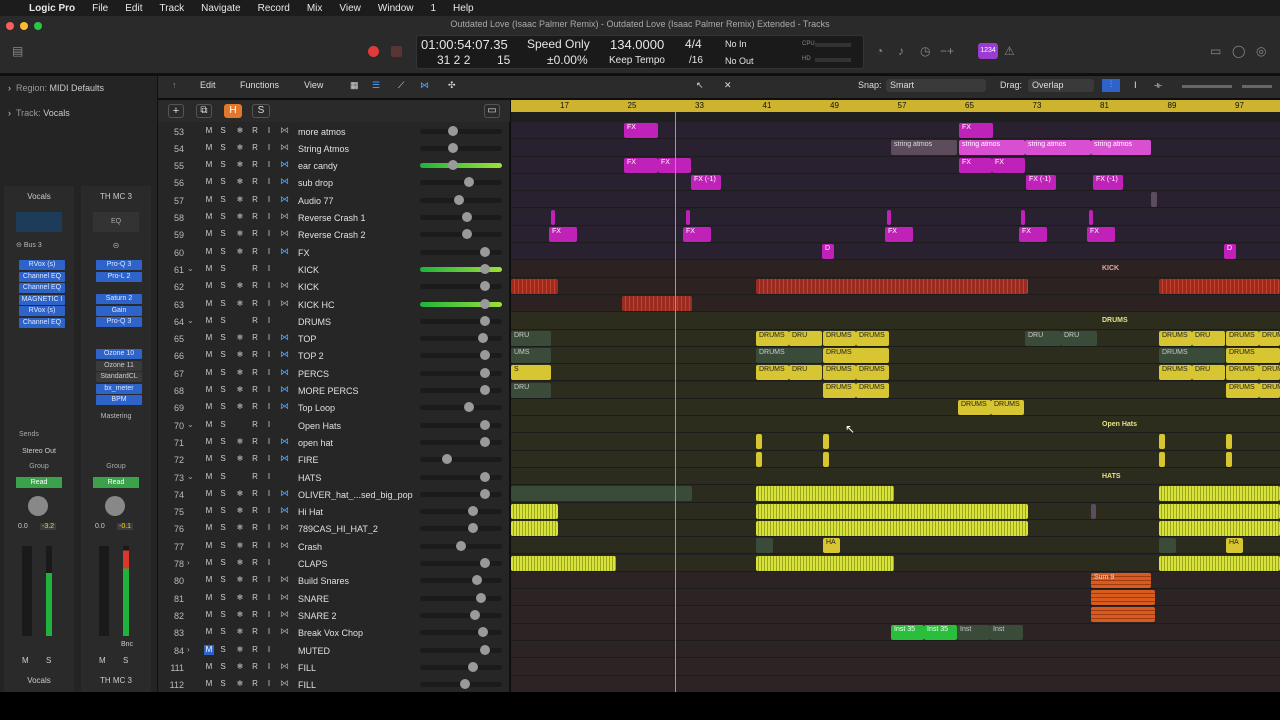 This screenshot has width=1280, height=720. I want to click on menu-1: 1, so click(433, 8).